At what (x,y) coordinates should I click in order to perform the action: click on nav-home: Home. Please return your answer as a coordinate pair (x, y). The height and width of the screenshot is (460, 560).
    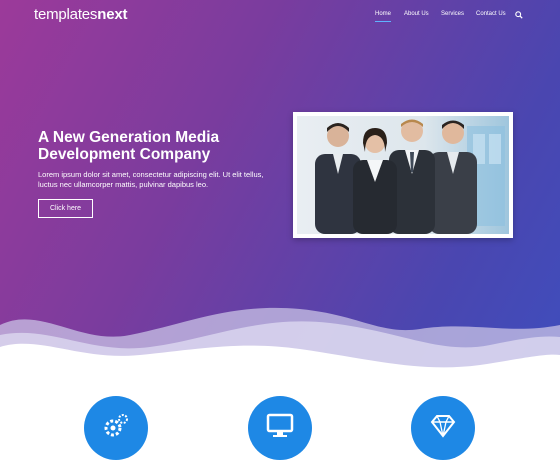
    Looking at the image, I should click on (383, 16).